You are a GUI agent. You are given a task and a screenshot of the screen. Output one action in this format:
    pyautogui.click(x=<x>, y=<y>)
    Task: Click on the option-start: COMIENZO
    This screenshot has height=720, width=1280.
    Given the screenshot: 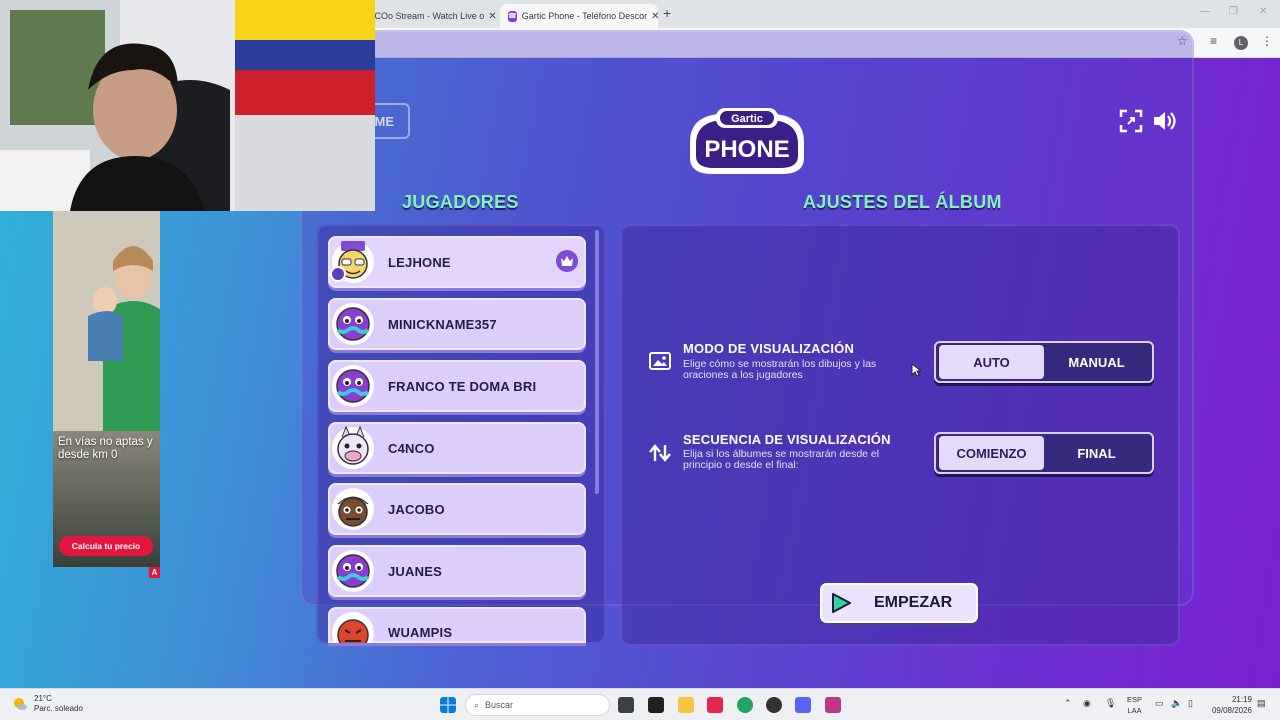 What is the action you would take?
    pyautogui.click(x=991, y=453)
    